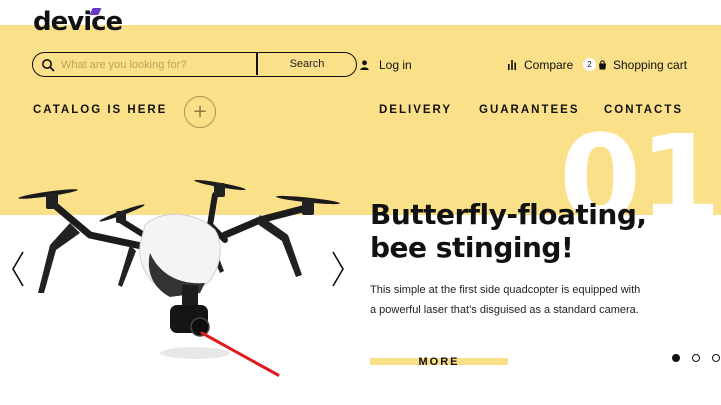 The height and width of the screenshot is (405, 721). Describe the element at coordinates (415, 110) in the screenshot. I see `nav-delivery: DELIVERY` at that location.